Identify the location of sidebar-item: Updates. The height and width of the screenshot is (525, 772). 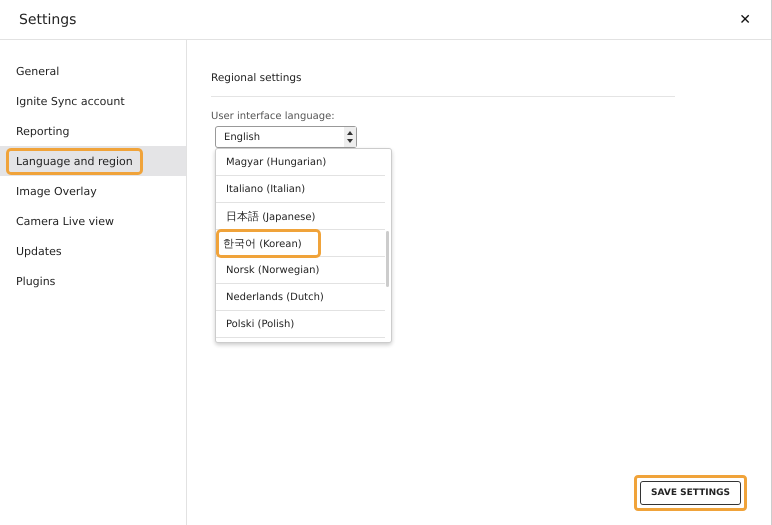
(39, 251).